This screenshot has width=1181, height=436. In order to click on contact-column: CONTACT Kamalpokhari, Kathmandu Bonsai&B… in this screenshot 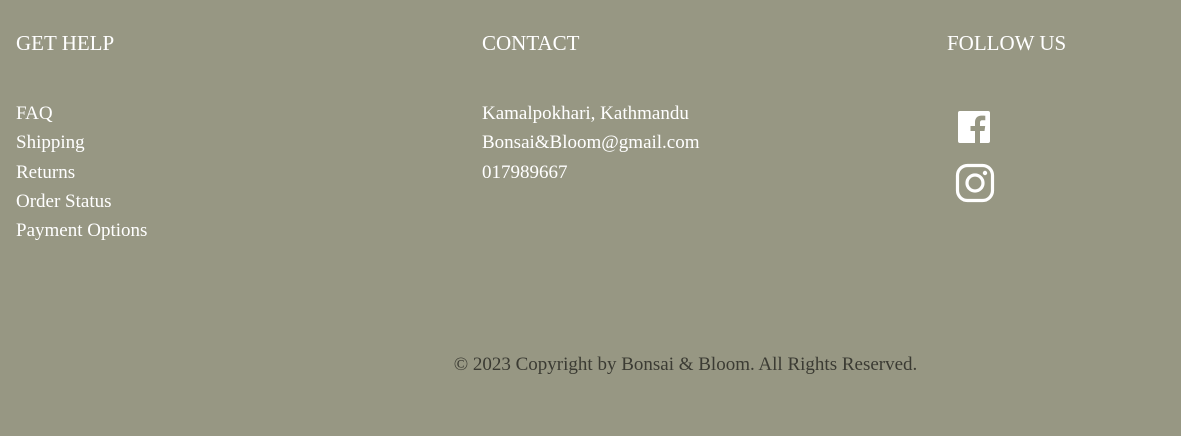, I will do `click(642, 108)`.